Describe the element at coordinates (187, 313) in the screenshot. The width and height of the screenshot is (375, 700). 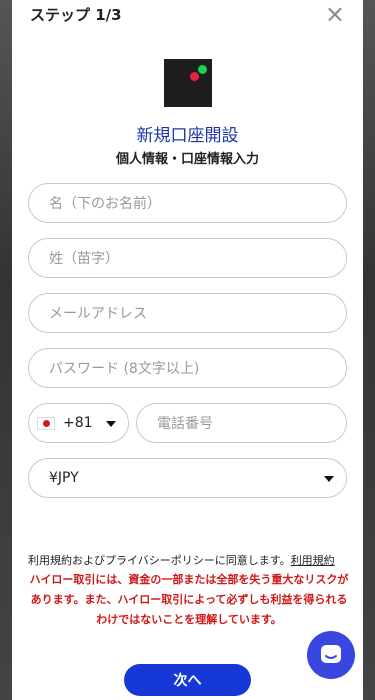
I see `email-field: メールアドレス` at that location.